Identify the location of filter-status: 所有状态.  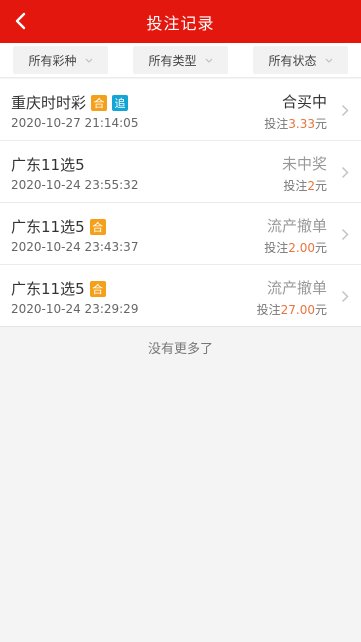
(300, 60).